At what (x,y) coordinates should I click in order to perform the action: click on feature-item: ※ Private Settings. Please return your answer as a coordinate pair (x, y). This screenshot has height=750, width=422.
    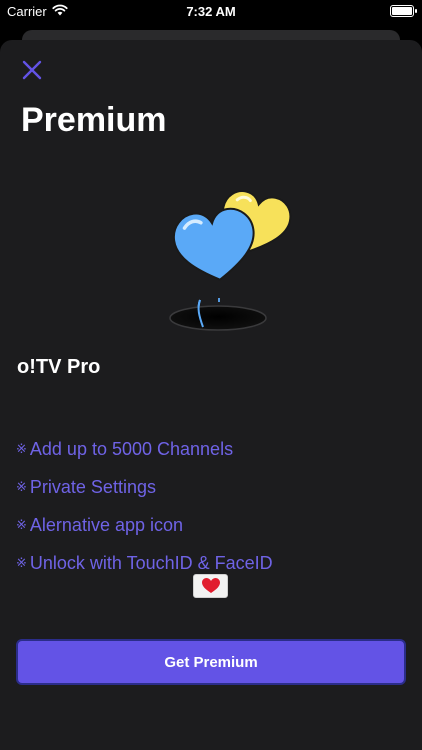
    Looking at the image, I should click on (144, 487).